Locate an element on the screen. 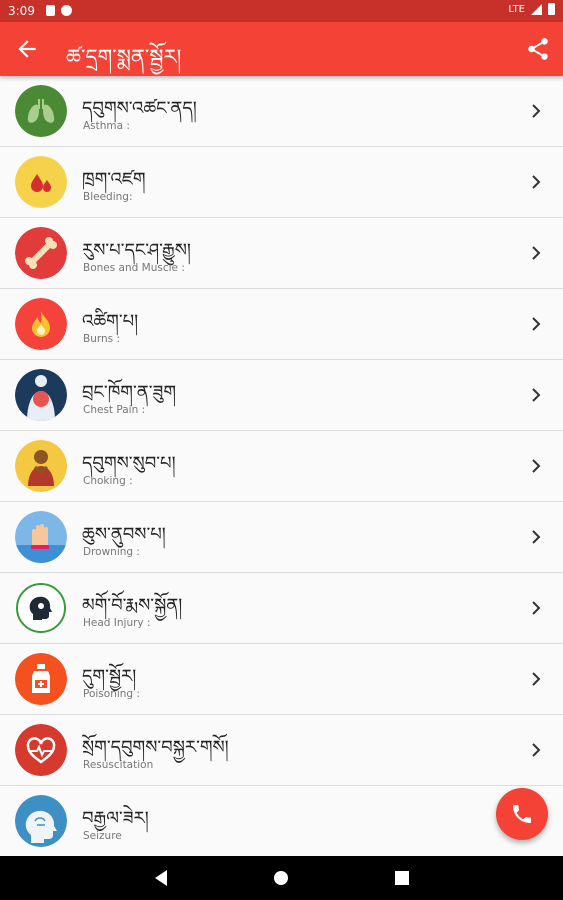 This screenshot has height=900, width=563. share-icon is located at coordinates (538, 49).